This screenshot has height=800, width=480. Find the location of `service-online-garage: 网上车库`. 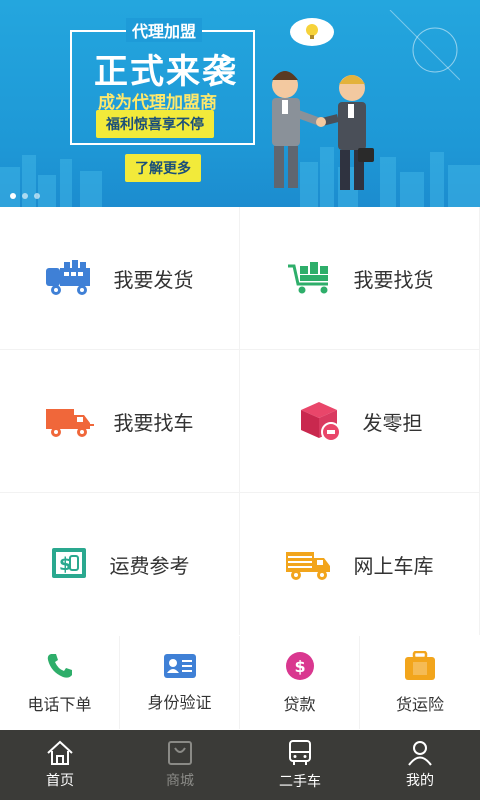

service-online-garage: 网上车库 is located at coordinates (359, 564).